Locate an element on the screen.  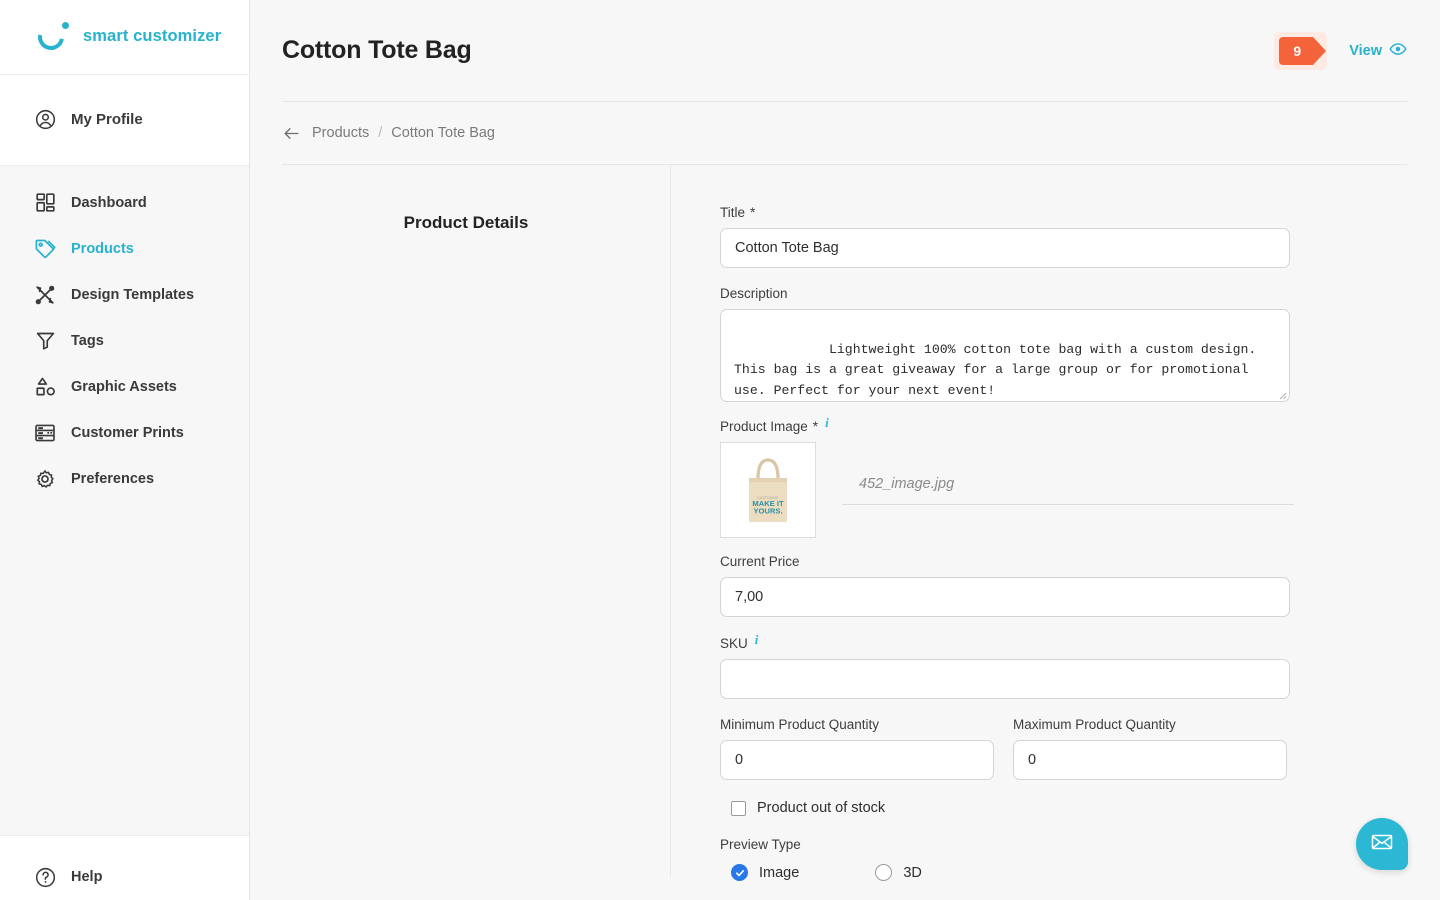
sidebar-item-label: Help is located at coordinates (87, 877).